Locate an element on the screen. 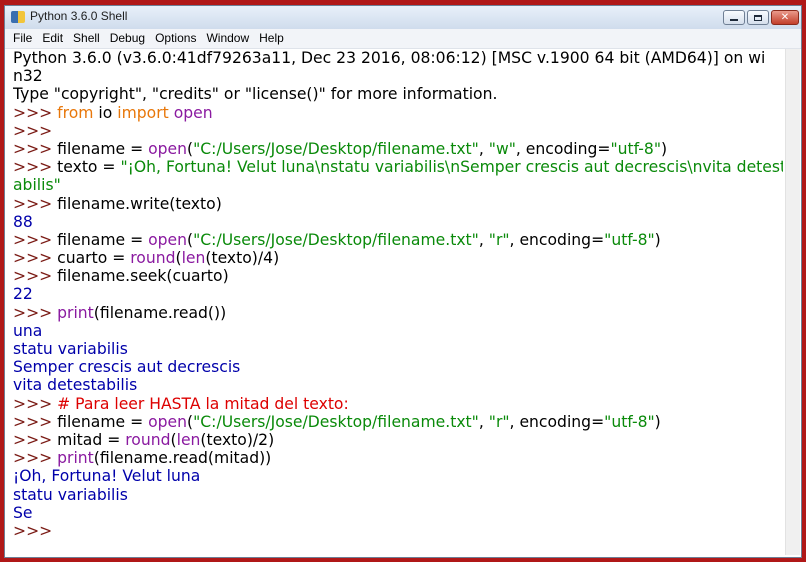 Image resolution: width=806 pixels, height=562 pixels. shell-line: Se is located at coordinates (398, 513).